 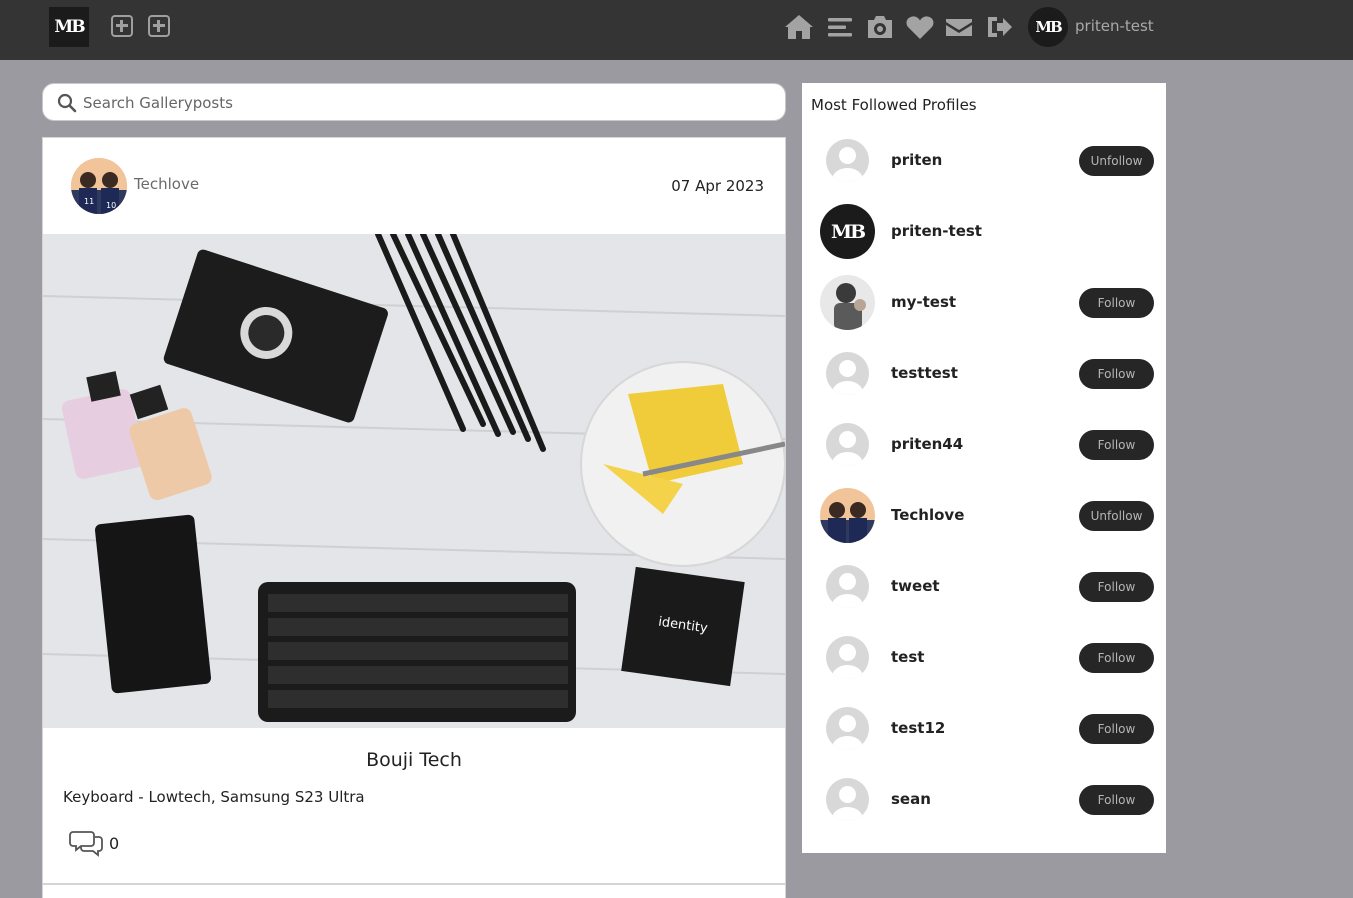 I want to click on navbar: MB MB priten-test, so click(x=676, y=30).